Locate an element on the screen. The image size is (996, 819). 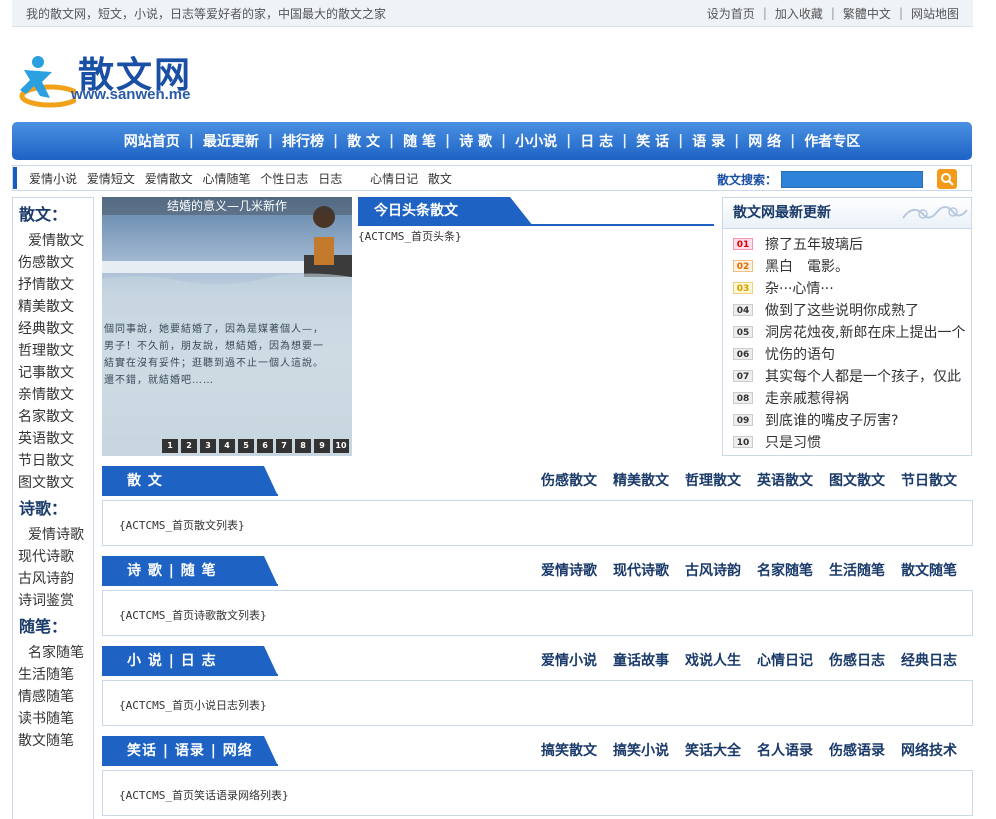
section-link: 名人语录 is located at coordinates (785, 751).